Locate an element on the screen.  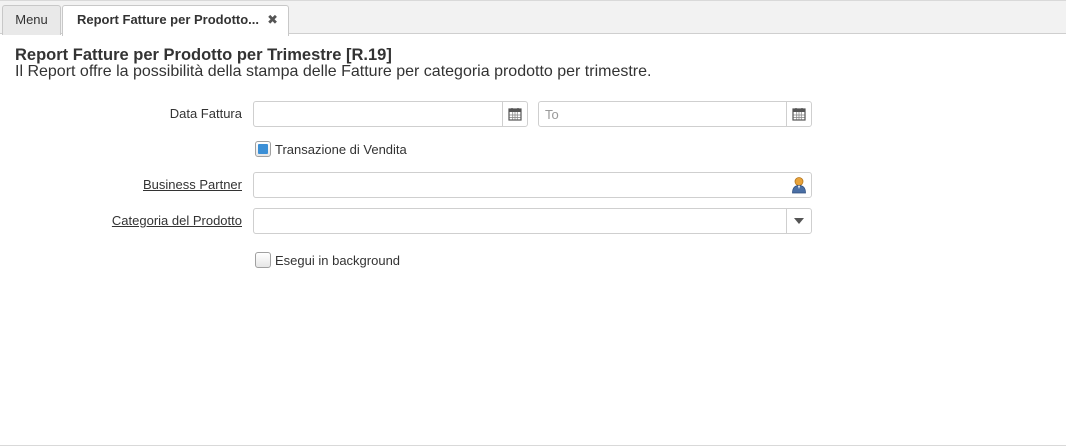
tab-report: Report Fatture per Prodotto... ✖ is located at coordinates (175, 20).